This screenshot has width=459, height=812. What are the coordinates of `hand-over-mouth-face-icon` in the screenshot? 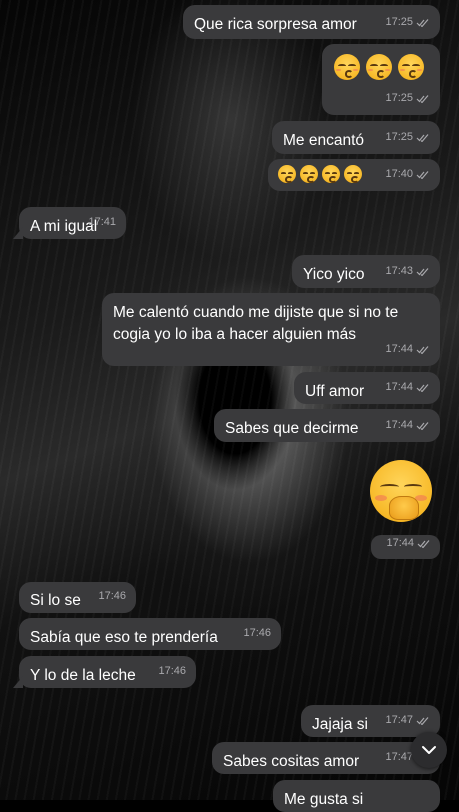 It's located at (401, 491).